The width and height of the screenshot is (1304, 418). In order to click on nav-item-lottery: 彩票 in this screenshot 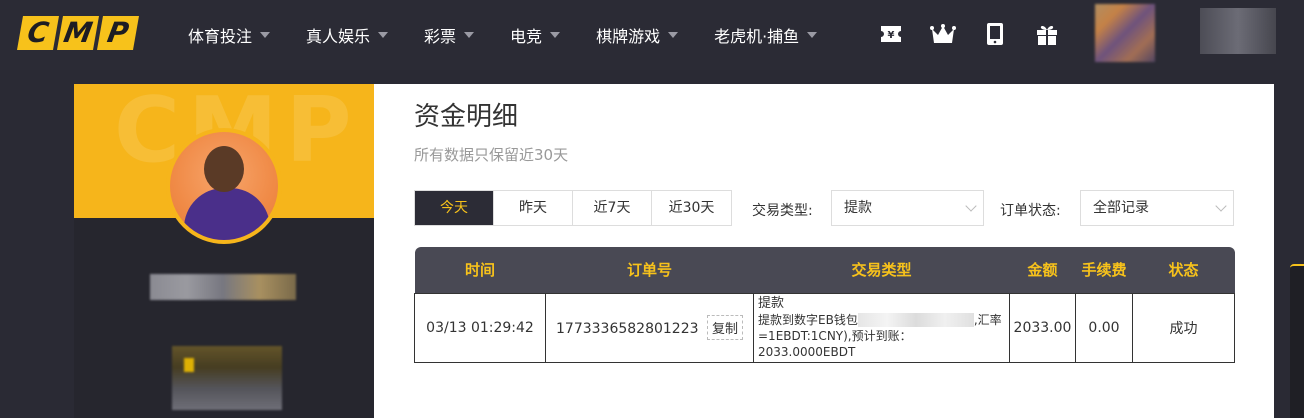, I will do `click(449, 35)`.